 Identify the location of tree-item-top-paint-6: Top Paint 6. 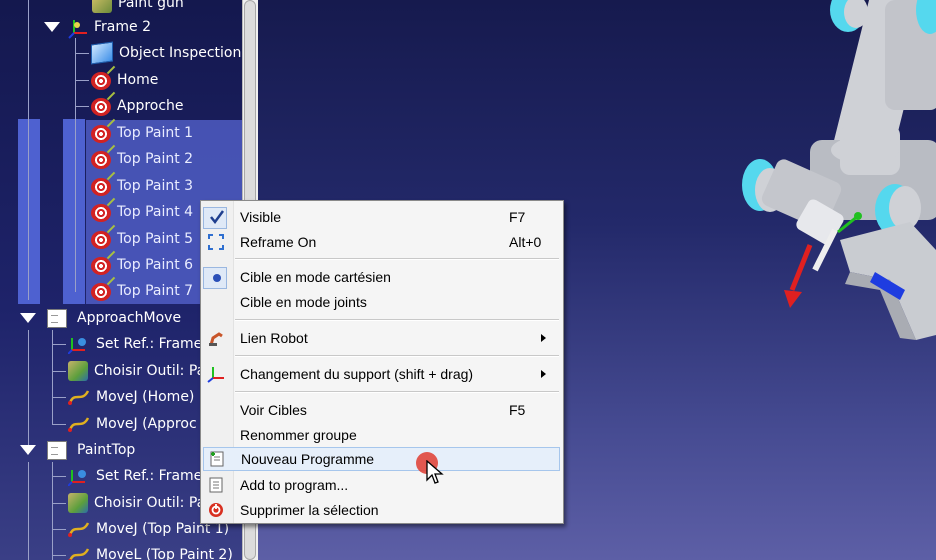
(142, 265).